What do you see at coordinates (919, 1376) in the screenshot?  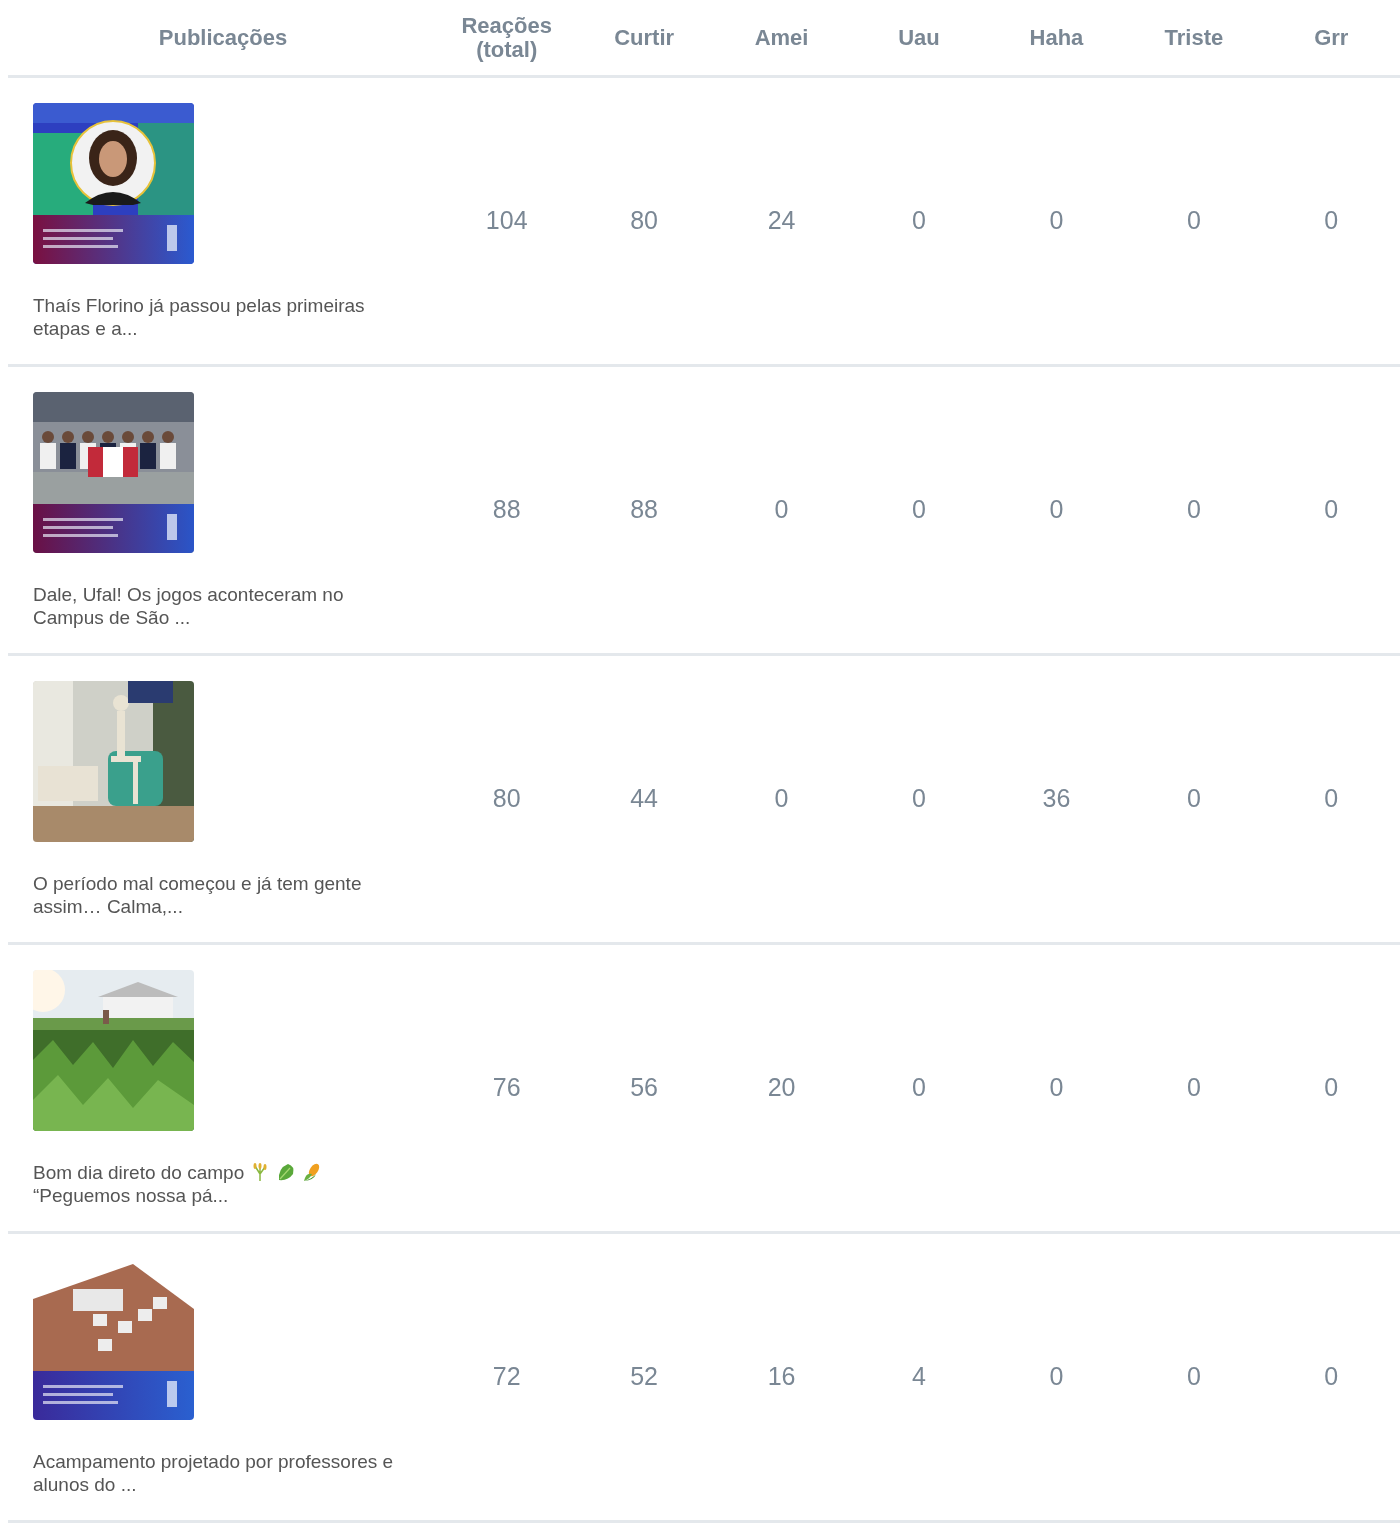 I see `reaction-count: 4` at bounding box center [919, 1376].